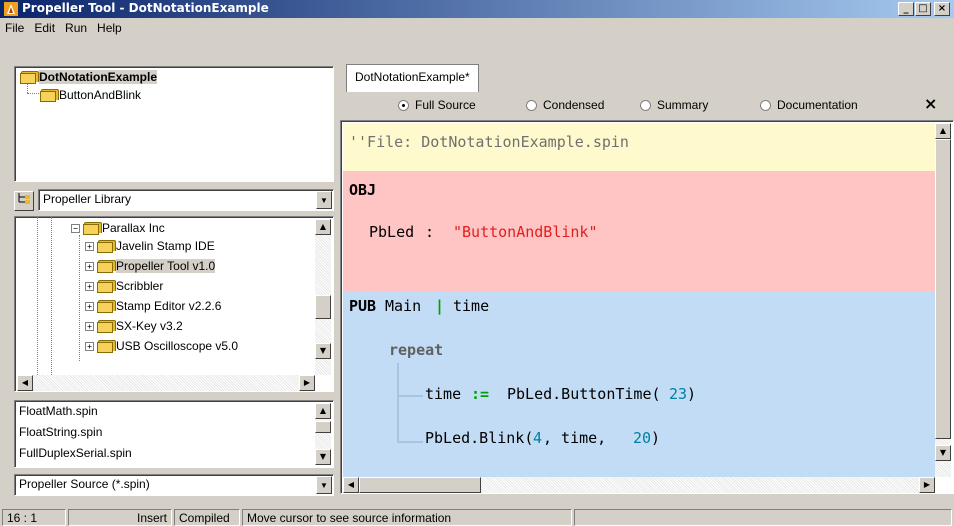 The width and height of the screenshot is (954, 526). What do you see at coordinates (471, 306) in the screenshot?
I see `pub-local: time` at bounding box center [471, 306].